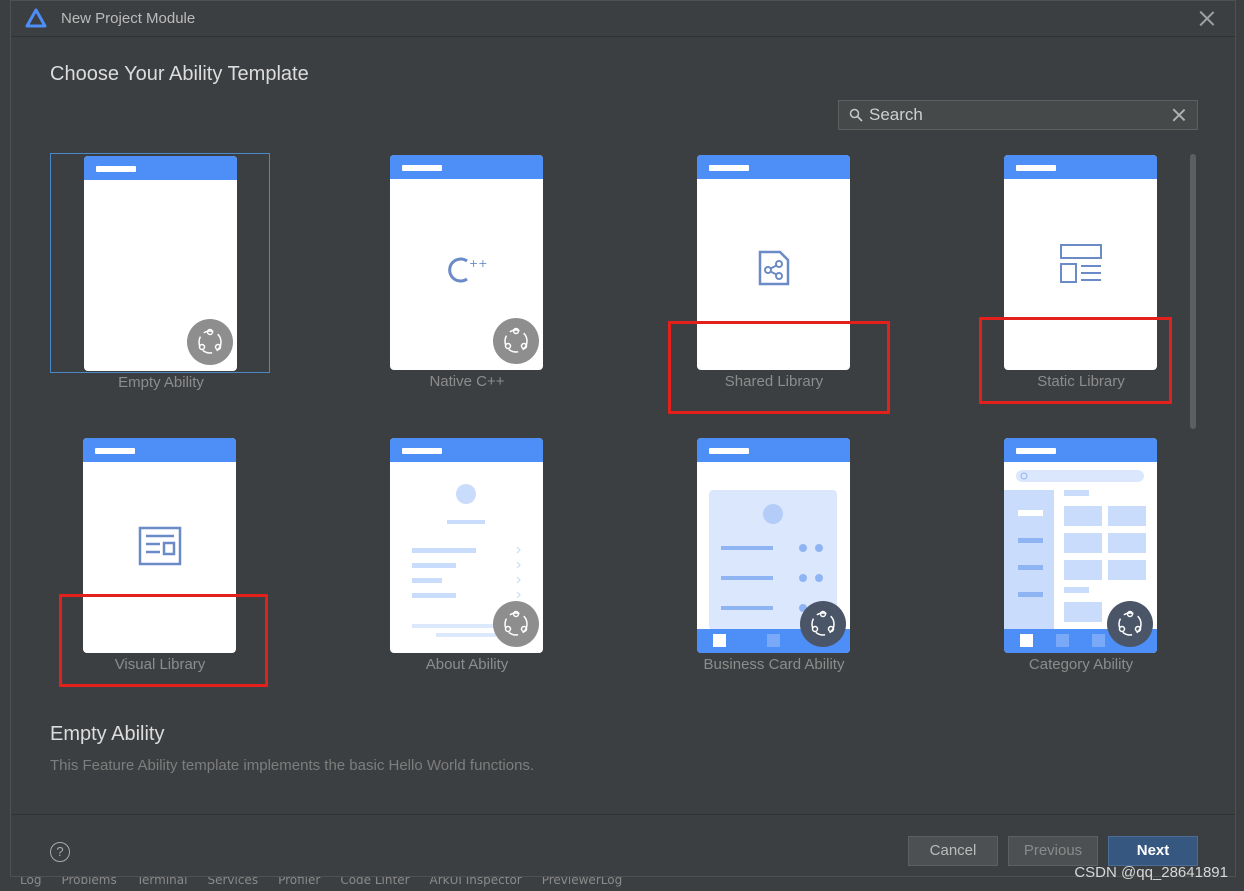  I want to click on search-input, so click(1014, 115).